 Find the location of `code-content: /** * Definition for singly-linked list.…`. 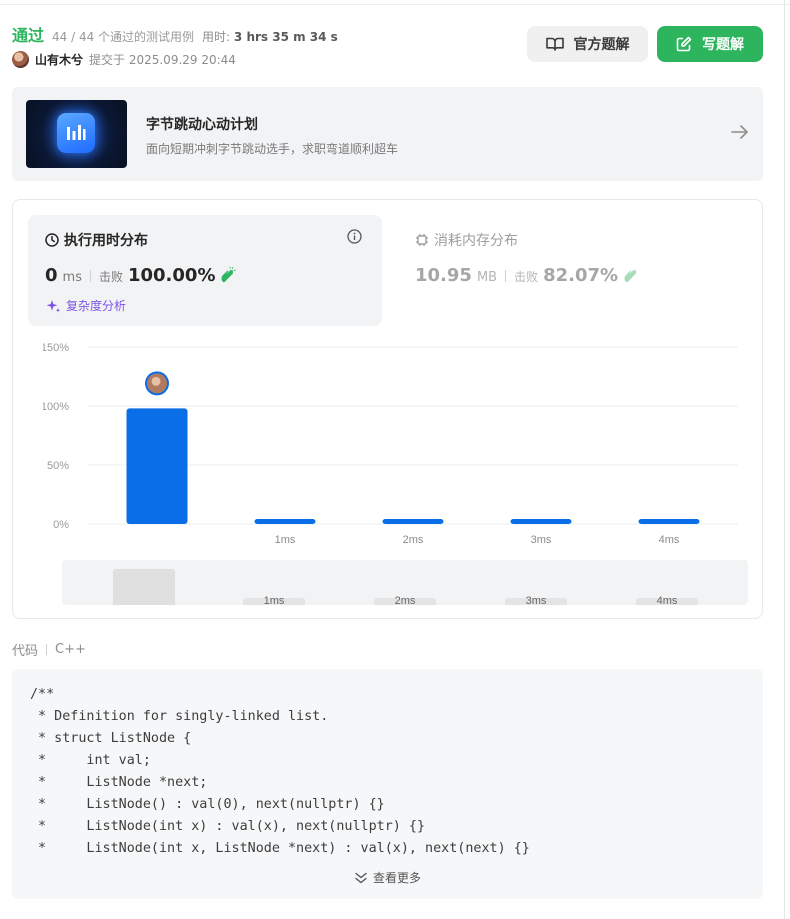

code-content: /** * Definition for singly-linked list.… is located at coordinates (280, 772).